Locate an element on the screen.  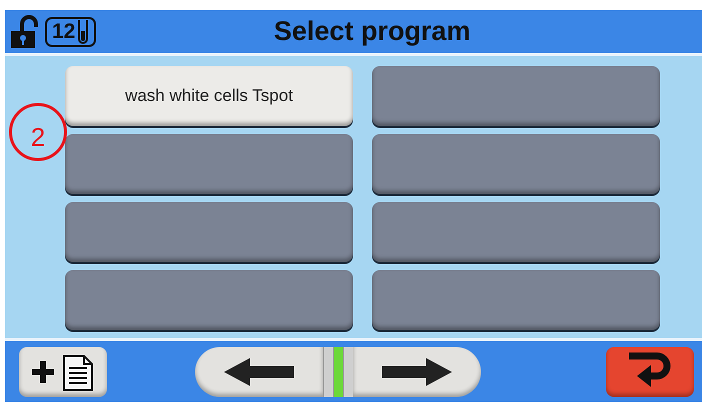
left-arrow-icon is located at coordinates (259, 371).